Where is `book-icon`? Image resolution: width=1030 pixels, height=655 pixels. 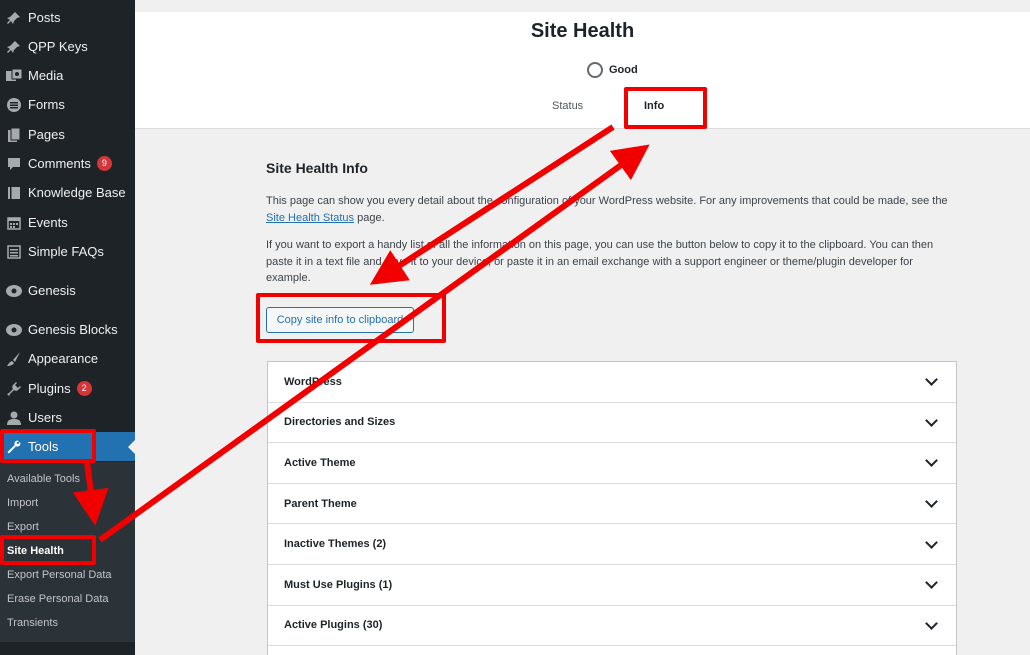 book-icon is located at coordinates (14, 193).